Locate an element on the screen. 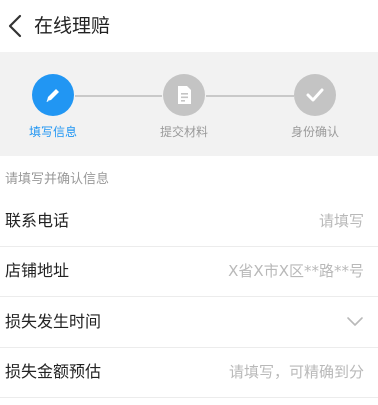 The height and width of the screenshot is (405, 378). page-title: 在线理赔 is located at coordinates (72, 26).